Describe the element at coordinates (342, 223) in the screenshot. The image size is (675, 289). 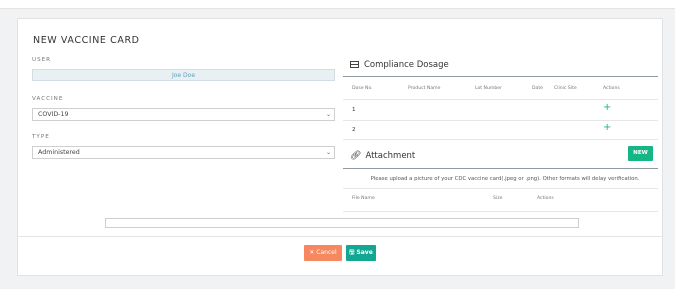
I see `file-upload-input` at that location.